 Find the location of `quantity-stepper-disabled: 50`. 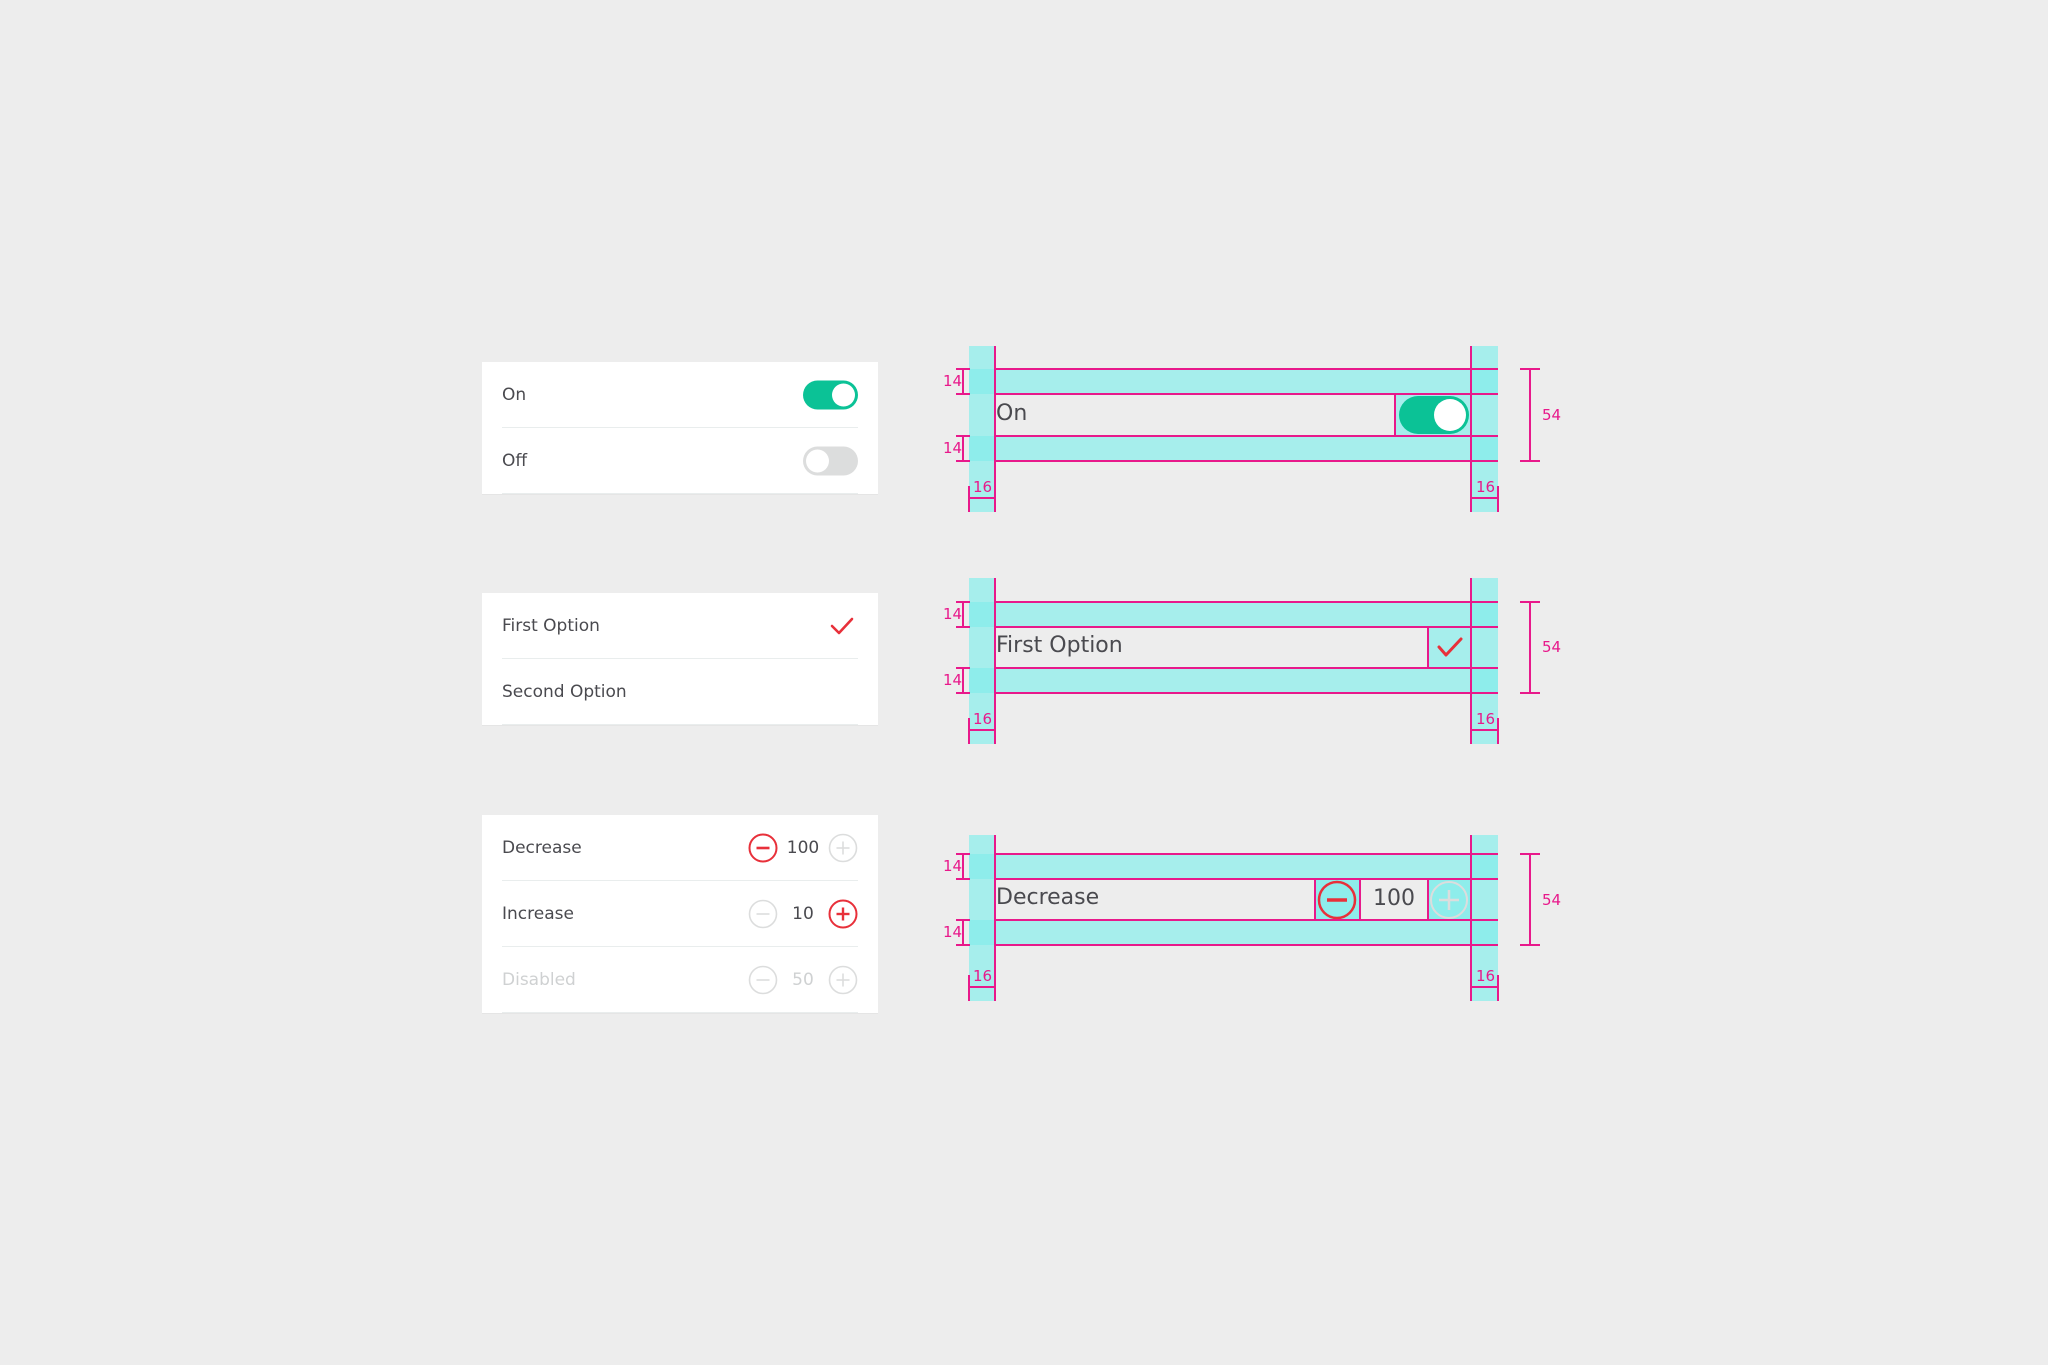

quantity-stepper-disabled: 50 is located at coordinates (803, 980).